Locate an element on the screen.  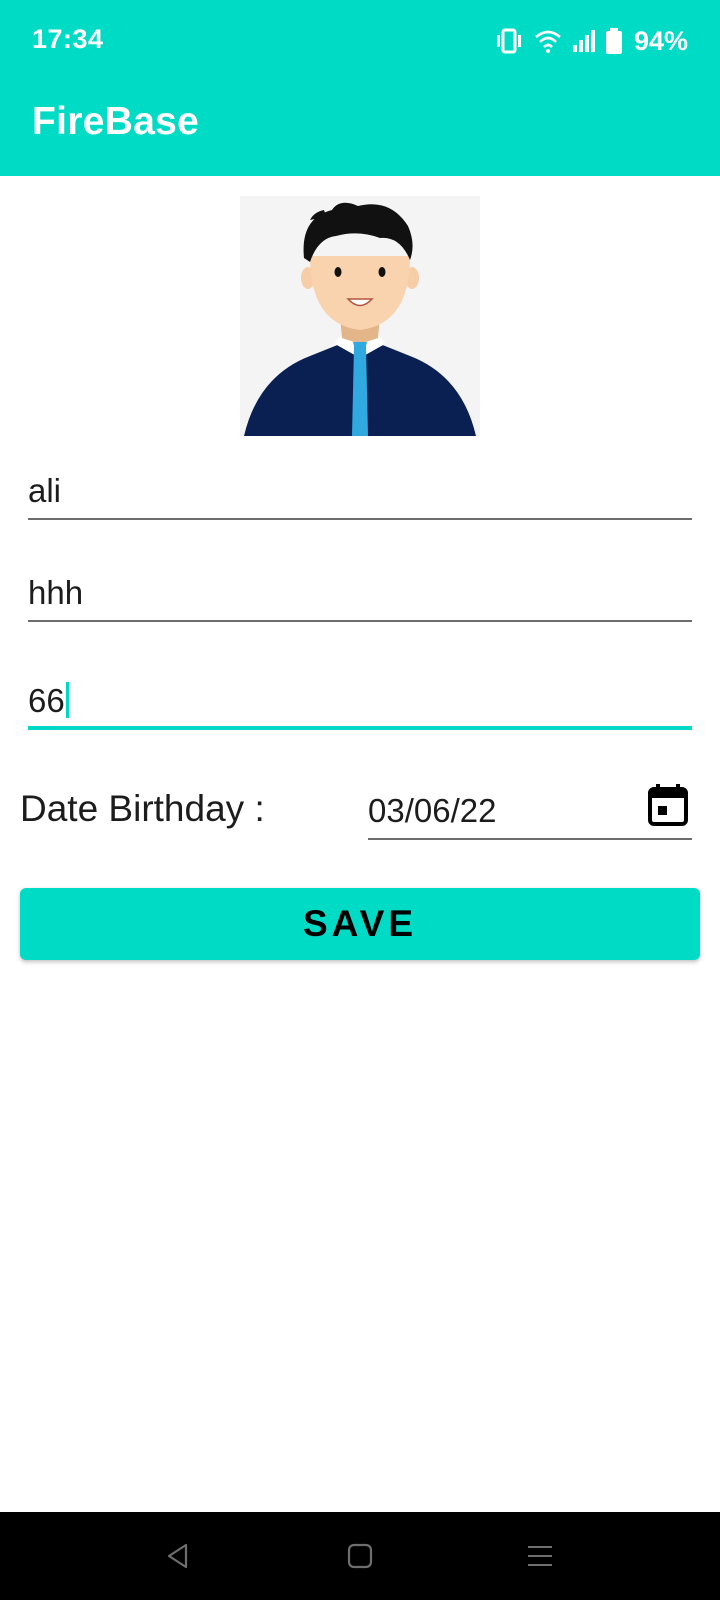
save-button-label: SAVE is located at coordinates (359, 923).